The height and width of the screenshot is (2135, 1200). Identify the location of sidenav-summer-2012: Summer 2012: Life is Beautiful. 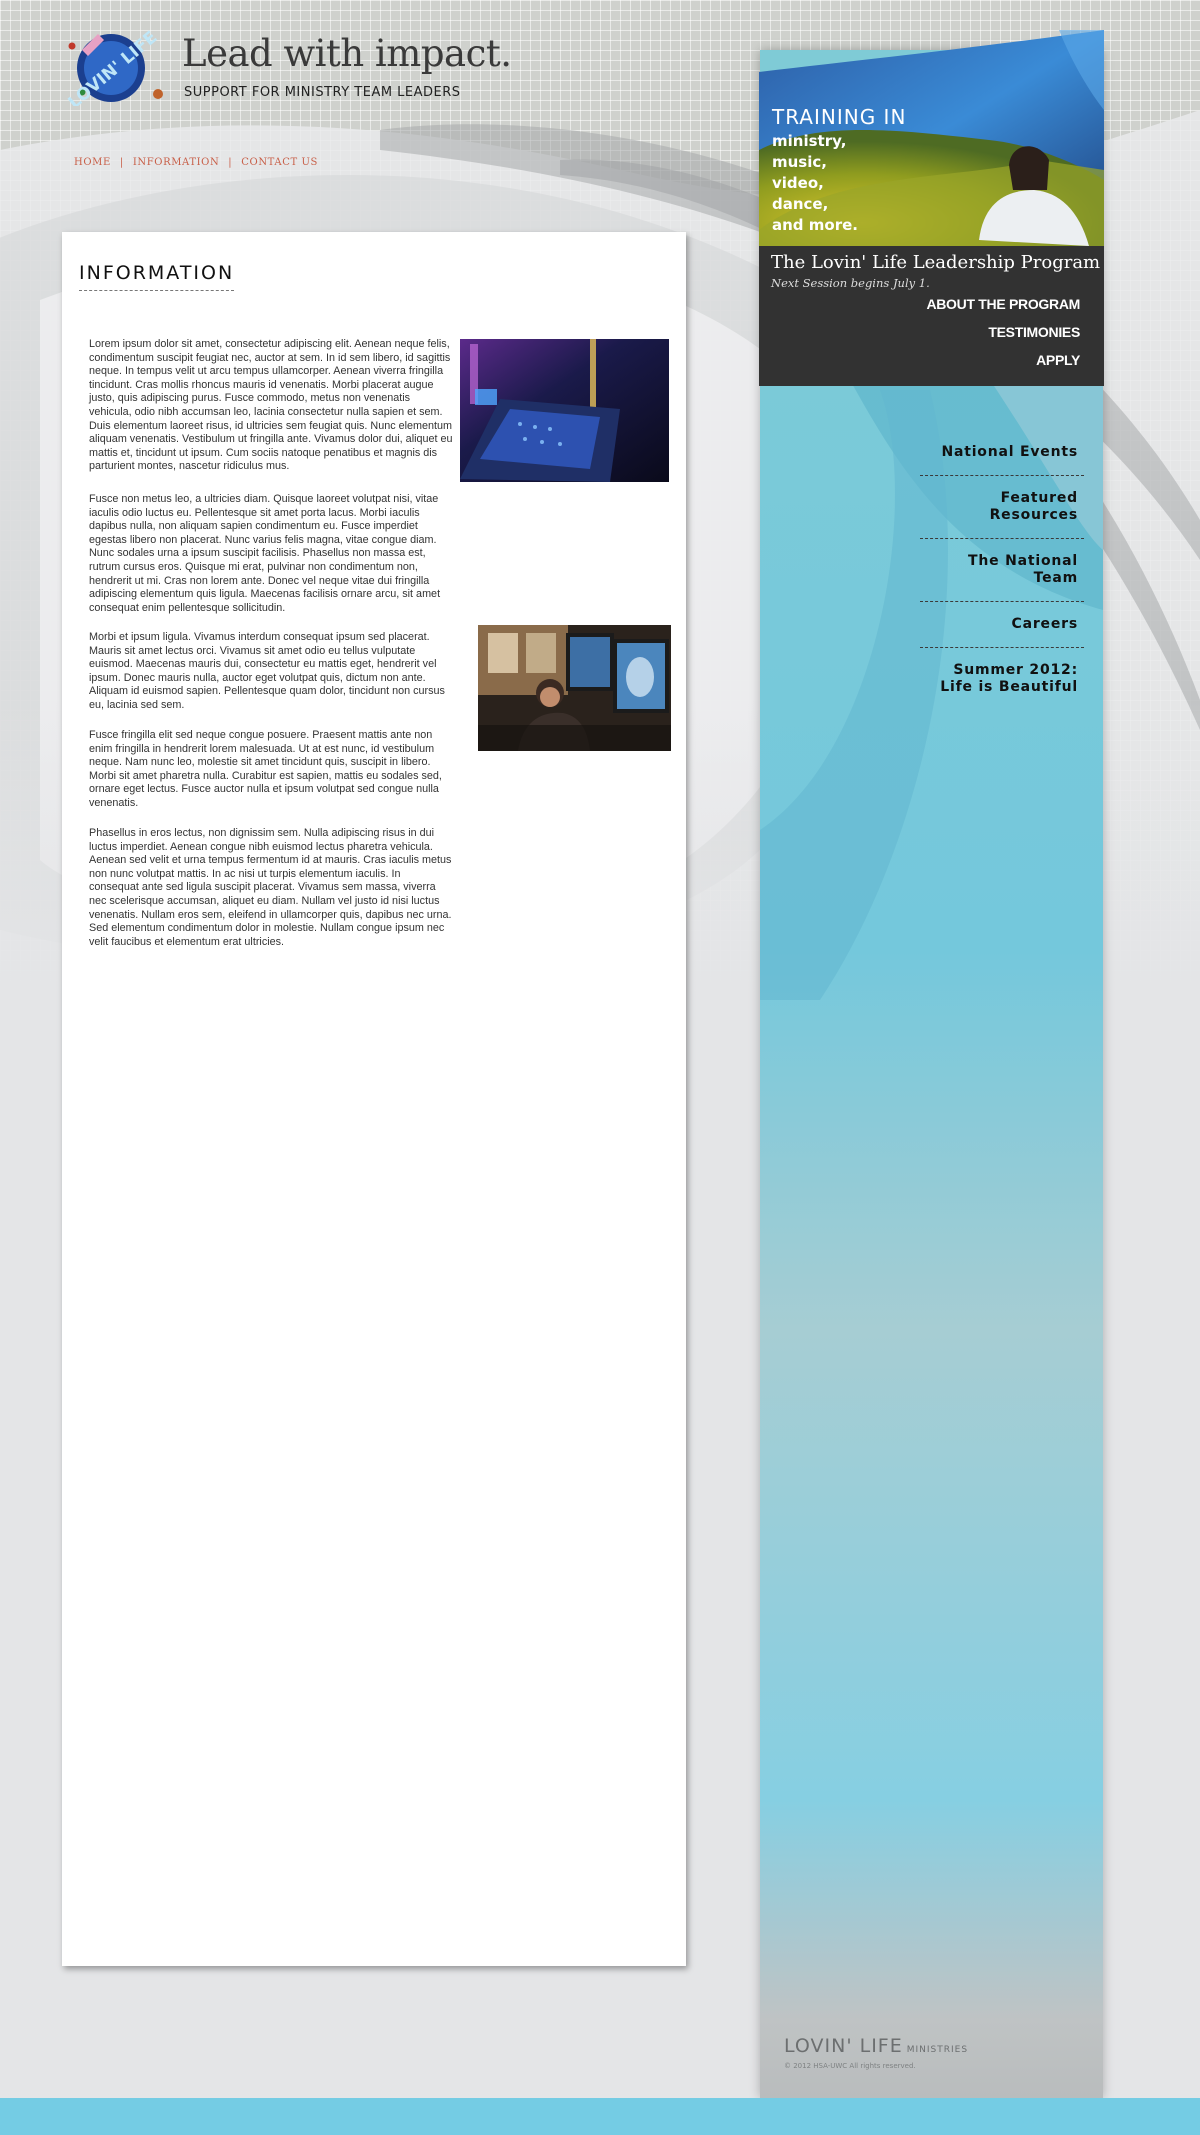
(1002, 679).